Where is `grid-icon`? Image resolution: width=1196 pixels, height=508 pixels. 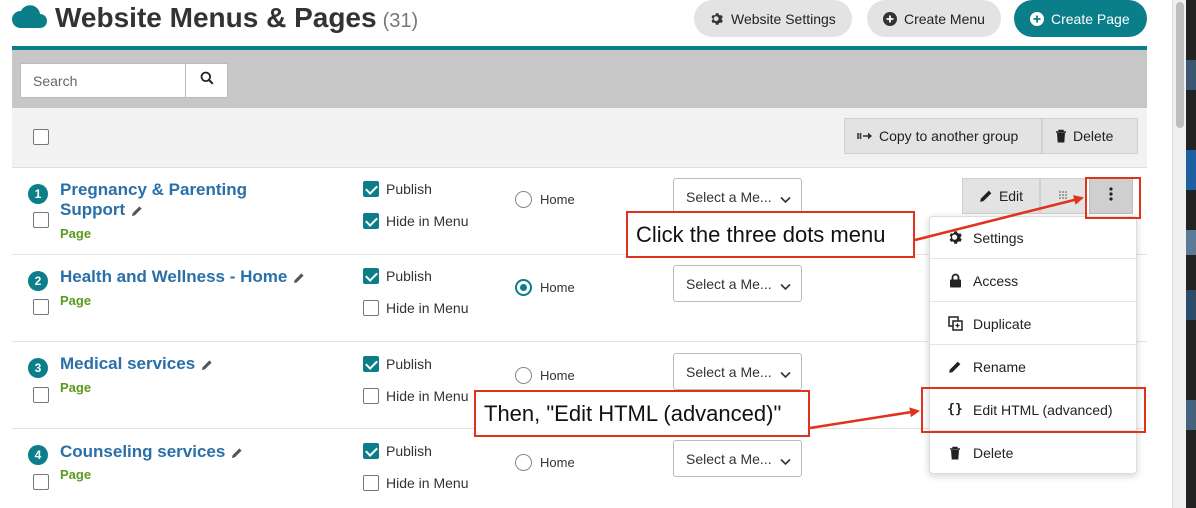
grid-icon is located at coordinates (1063, 196).